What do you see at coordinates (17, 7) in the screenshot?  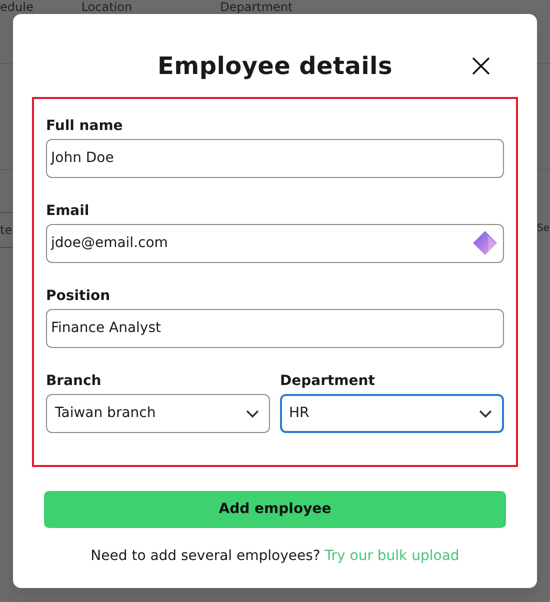 I see `column-header: edule` at bounding box center [17, 7].